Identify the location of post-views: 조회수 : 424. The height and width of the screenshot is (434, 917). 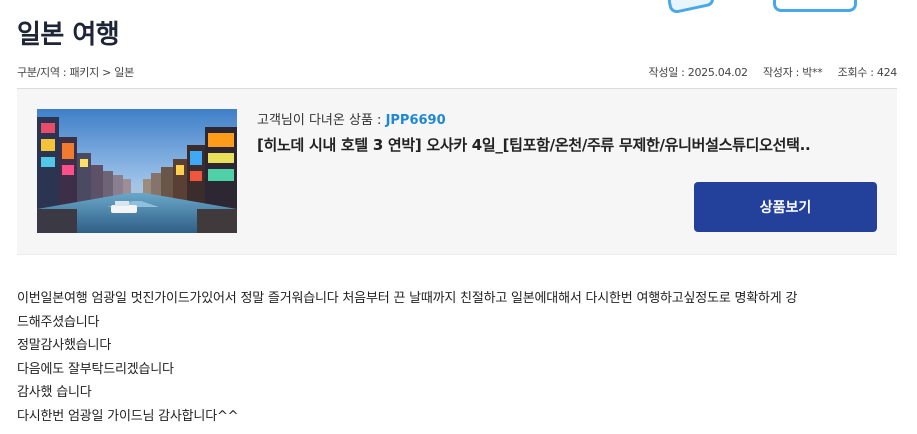
(867, 72).